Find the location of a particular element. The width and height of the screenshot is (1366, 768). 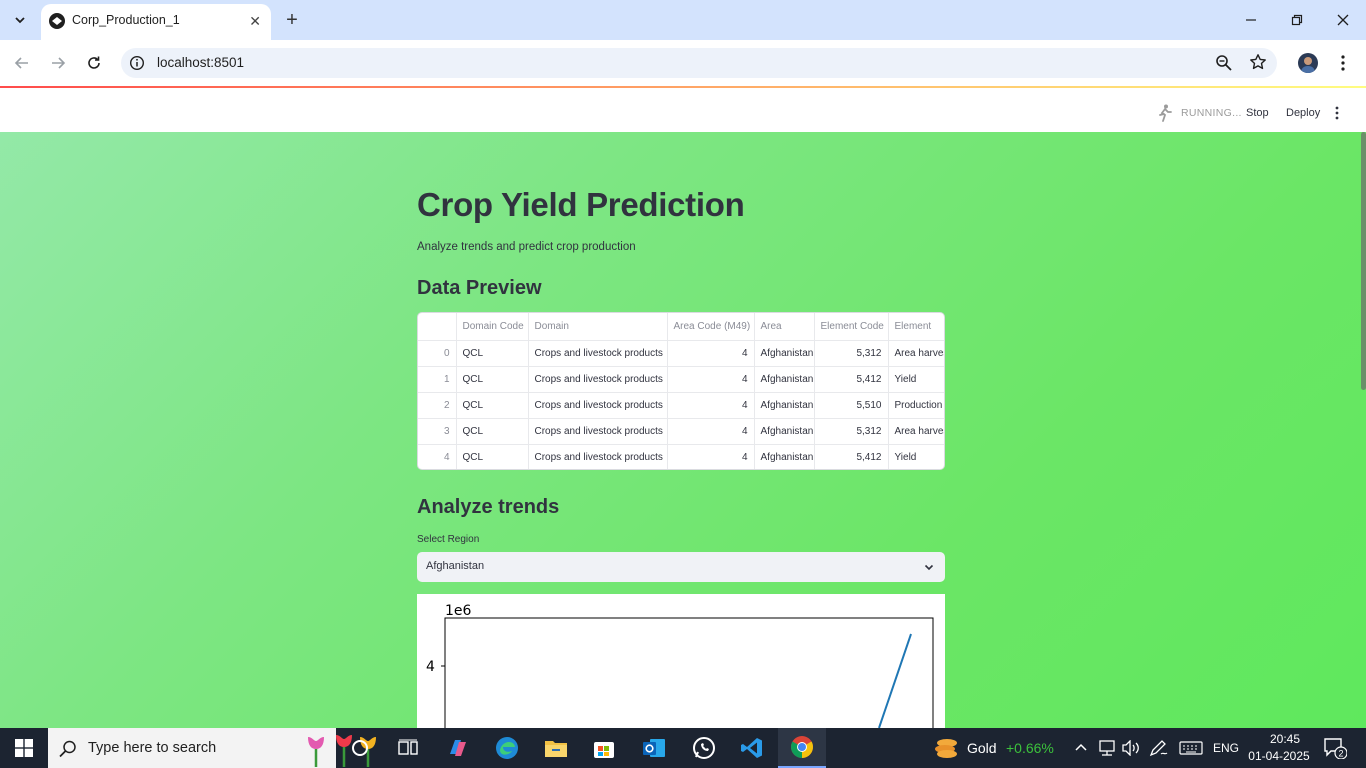

chevron-up-icon is located at coordinates (1081, 747).